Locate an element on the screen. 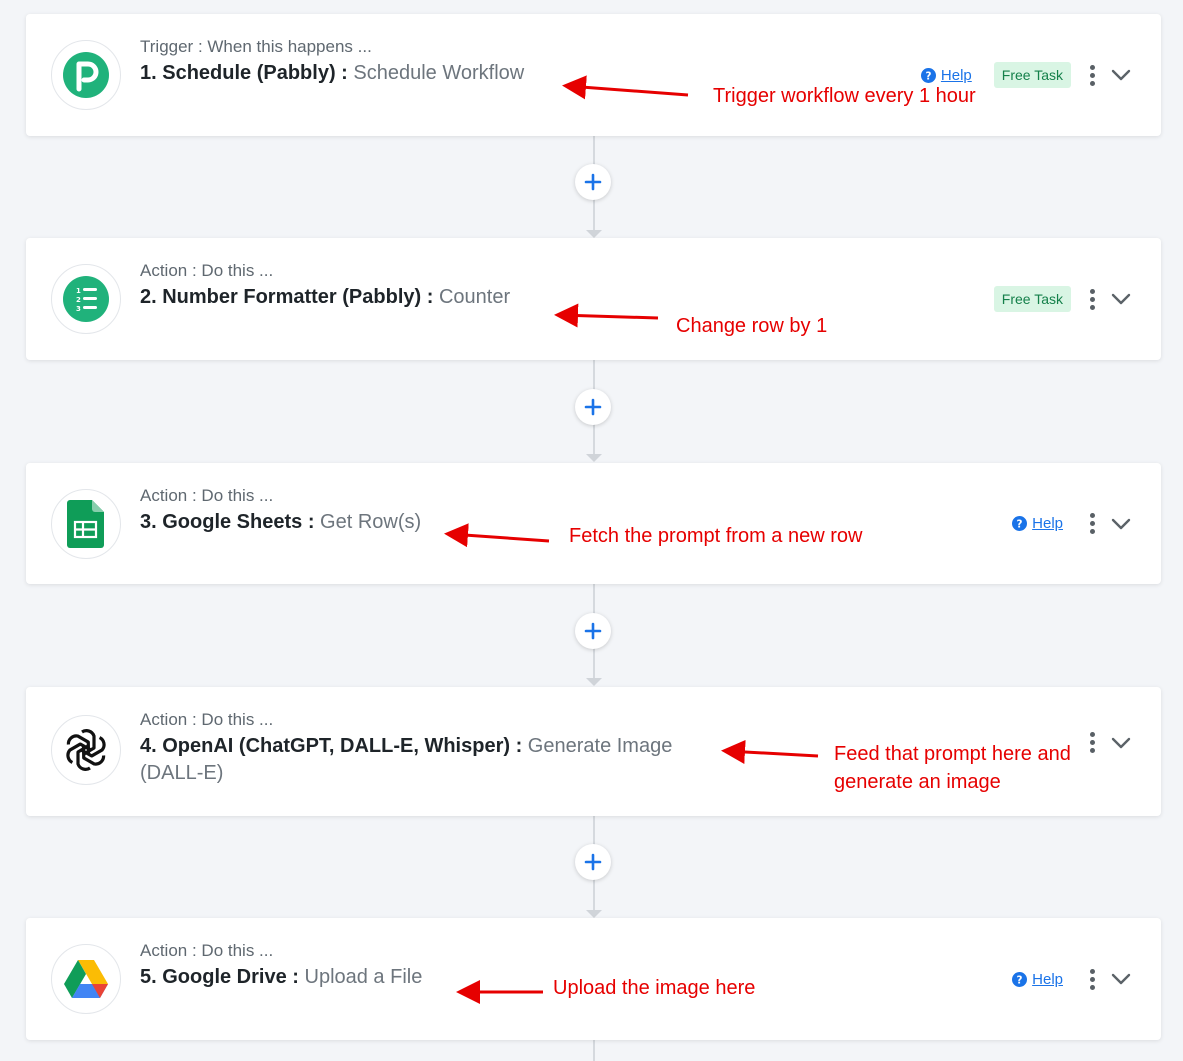 This screenshot has height=1061, width=1183. number-formatter-icon: 1 2 3 is located at coordinates (86, 299).